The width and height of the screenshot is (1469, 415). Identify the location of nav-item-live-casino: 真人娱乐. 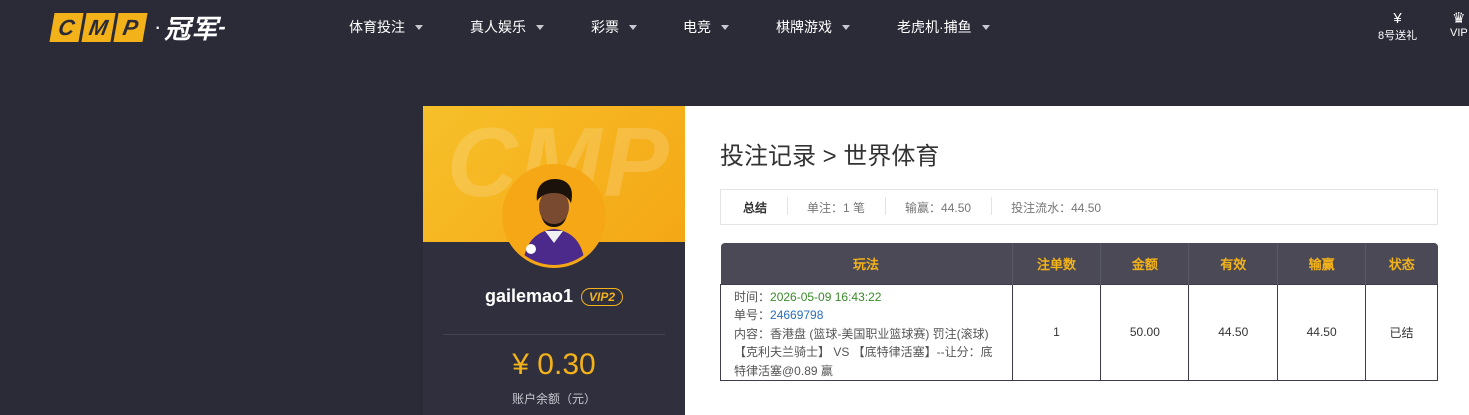
(507, 27).